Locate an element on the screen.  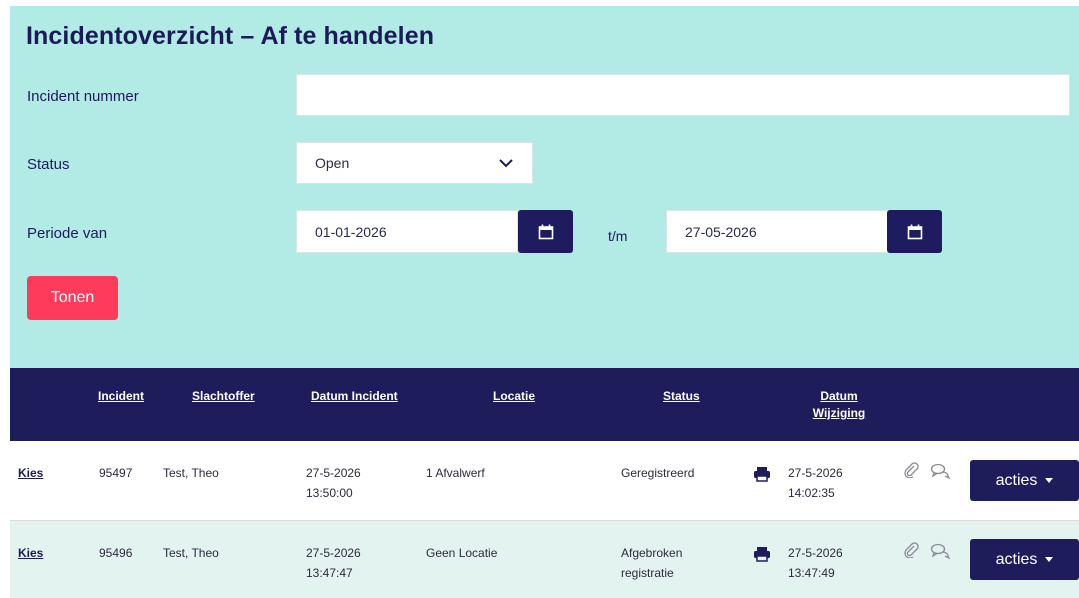
status-line2: registratie is located at coordinates (647, 573).